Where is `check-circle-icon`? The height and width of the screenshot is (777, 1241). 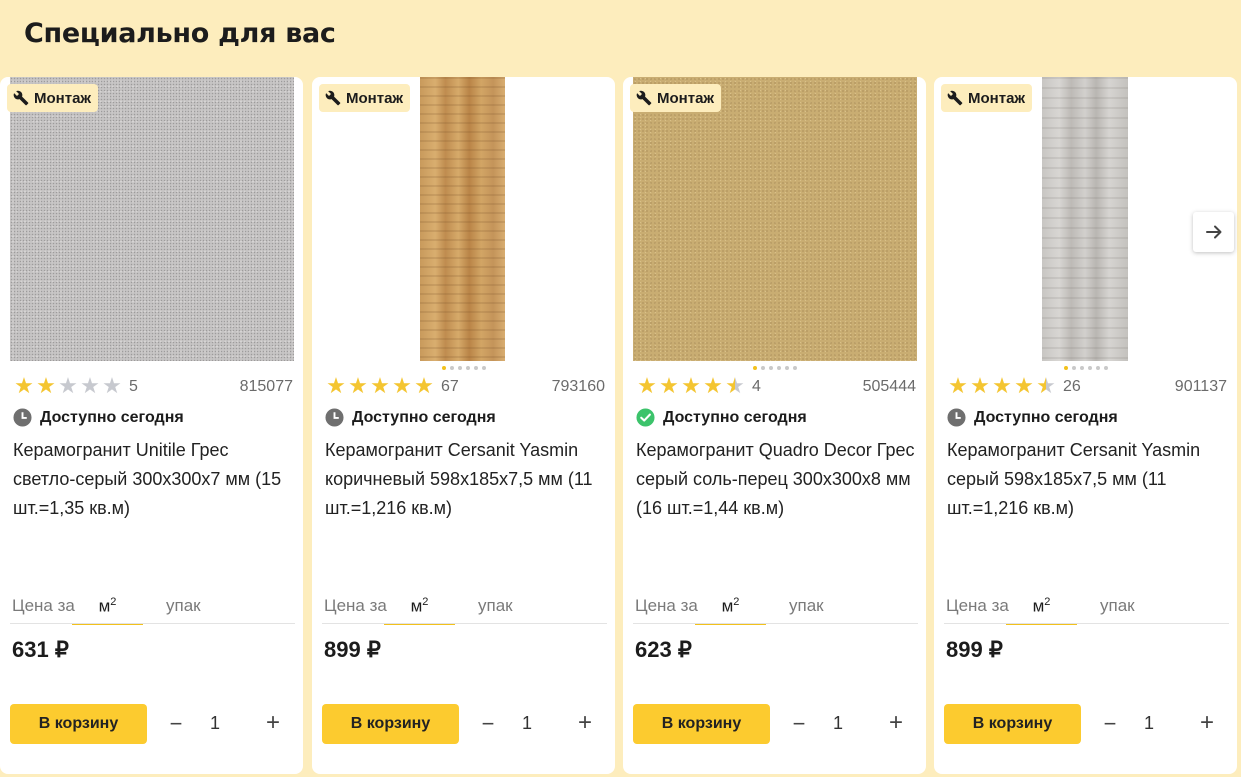
check-circle-icon is located at coordinates (645, 417).